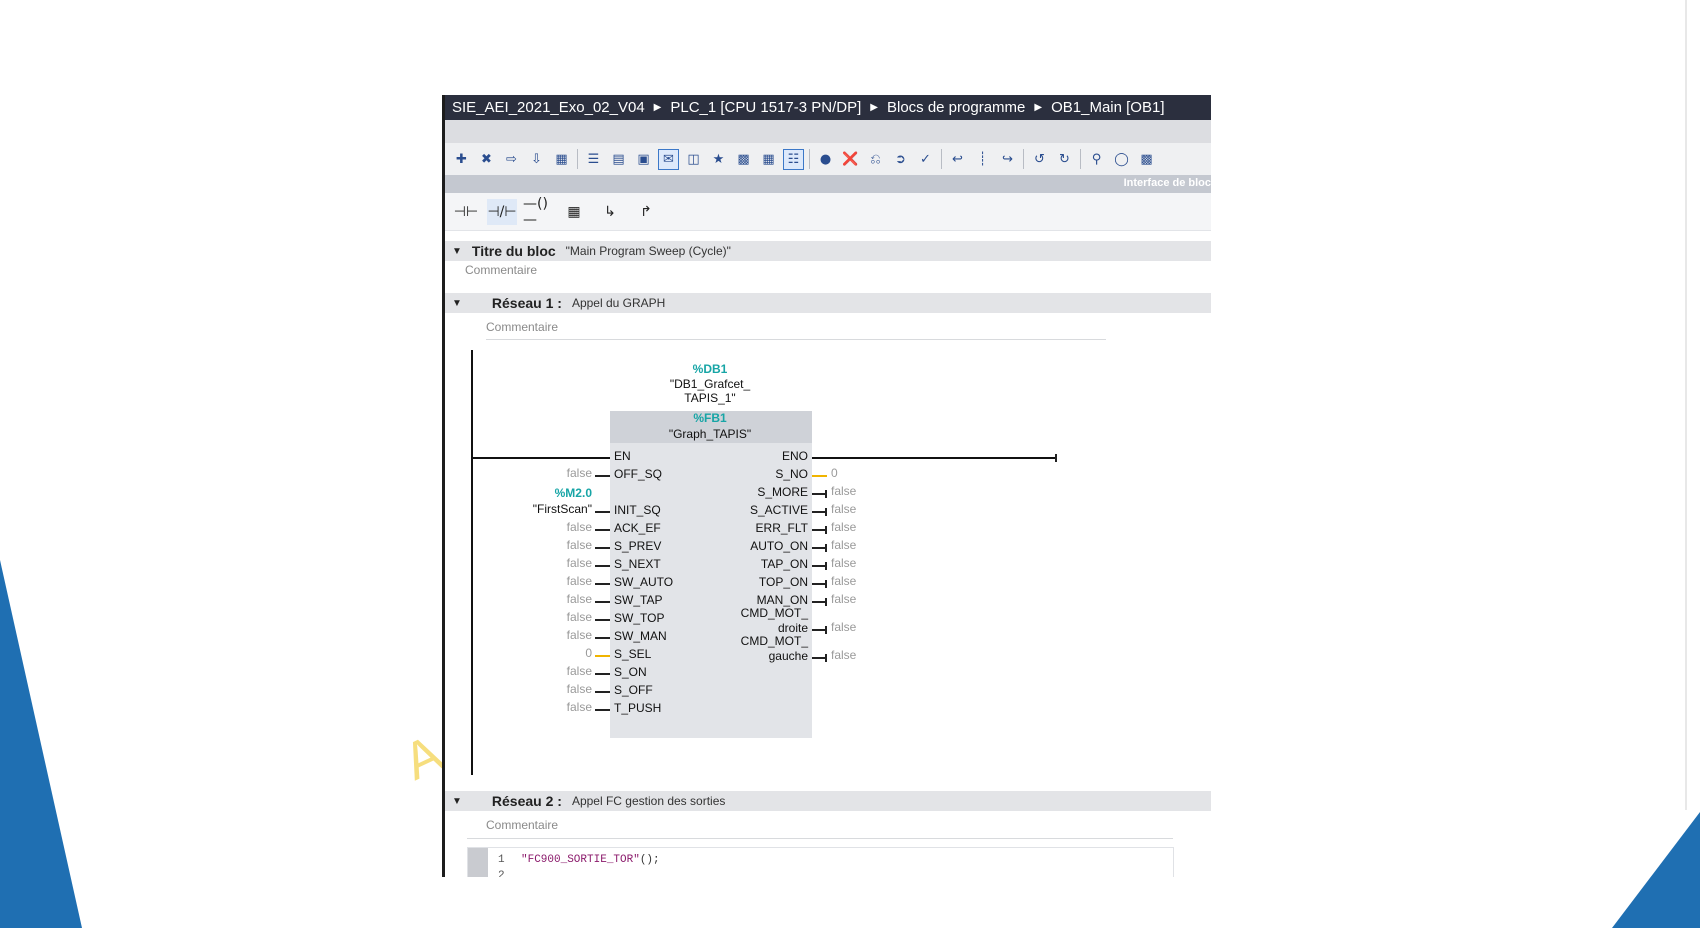 The height and width of the screenshot is (928, 1700). Describe the element at coordinates (637, 510) in the screenshot. I see `fb-input-pin: INIT_SQ` at that location.